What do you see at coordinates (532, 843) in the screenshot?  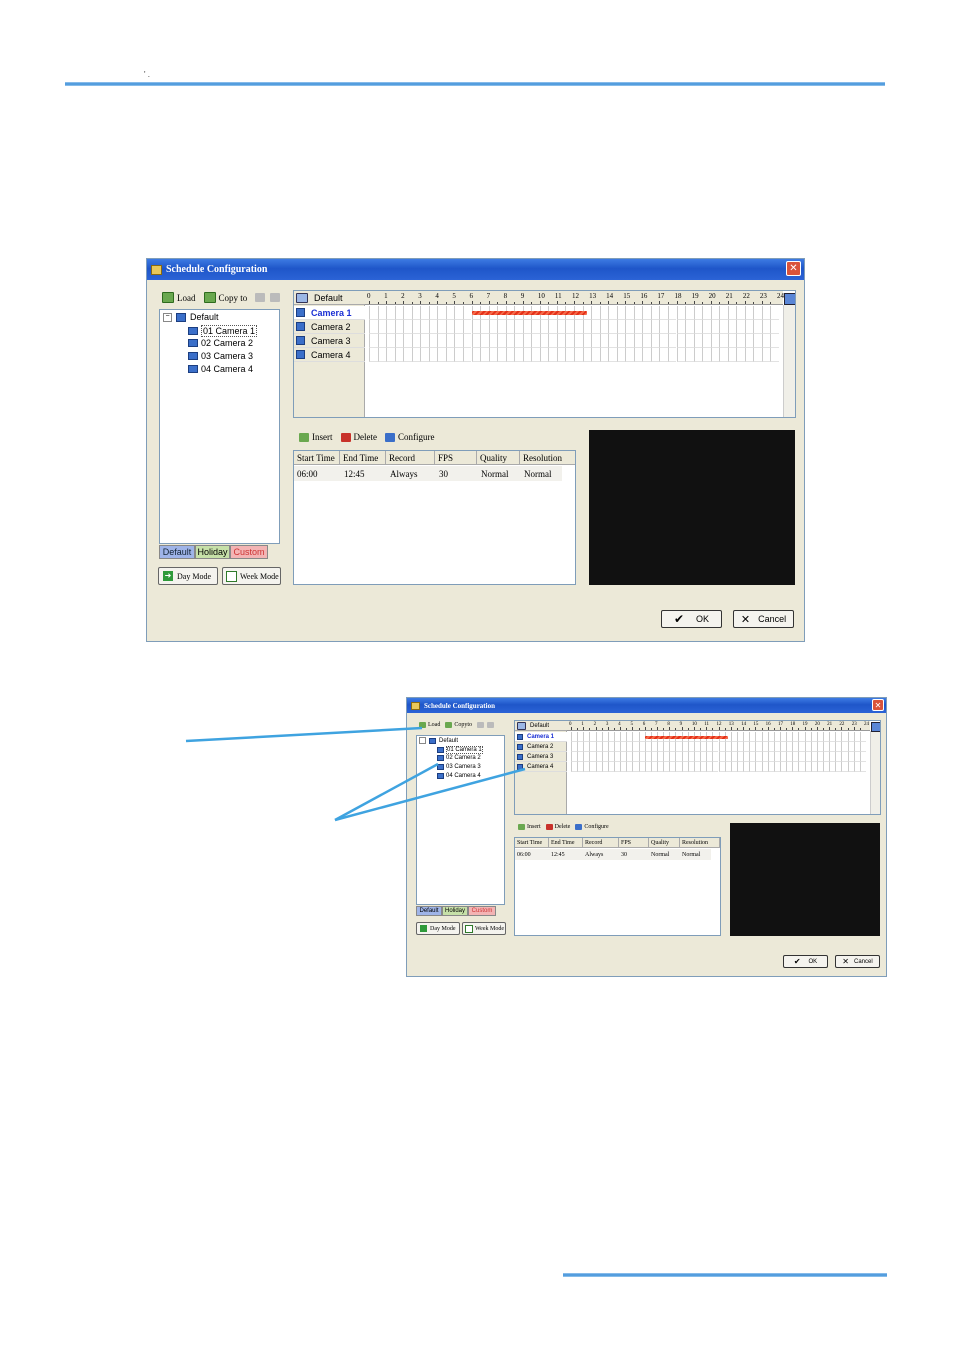 I see `column-header: Start Time` at bounding box center [532, 843].